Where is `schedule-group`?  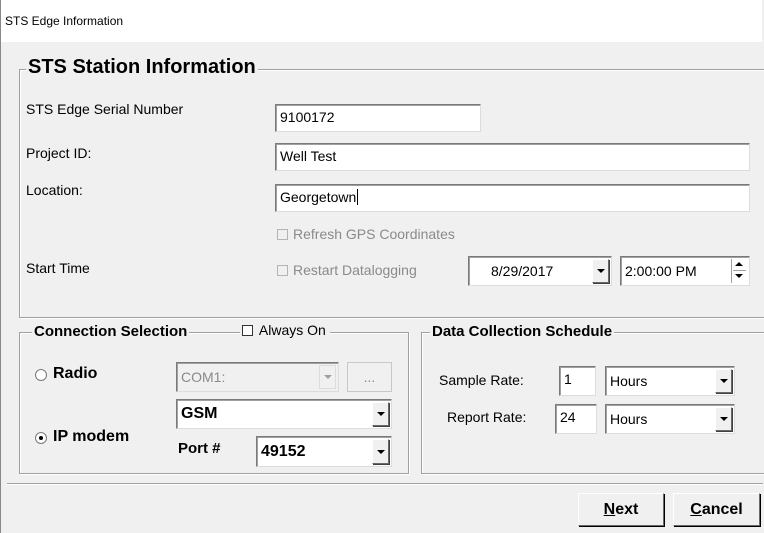 schedule-group is located at coordinates (592, 403).